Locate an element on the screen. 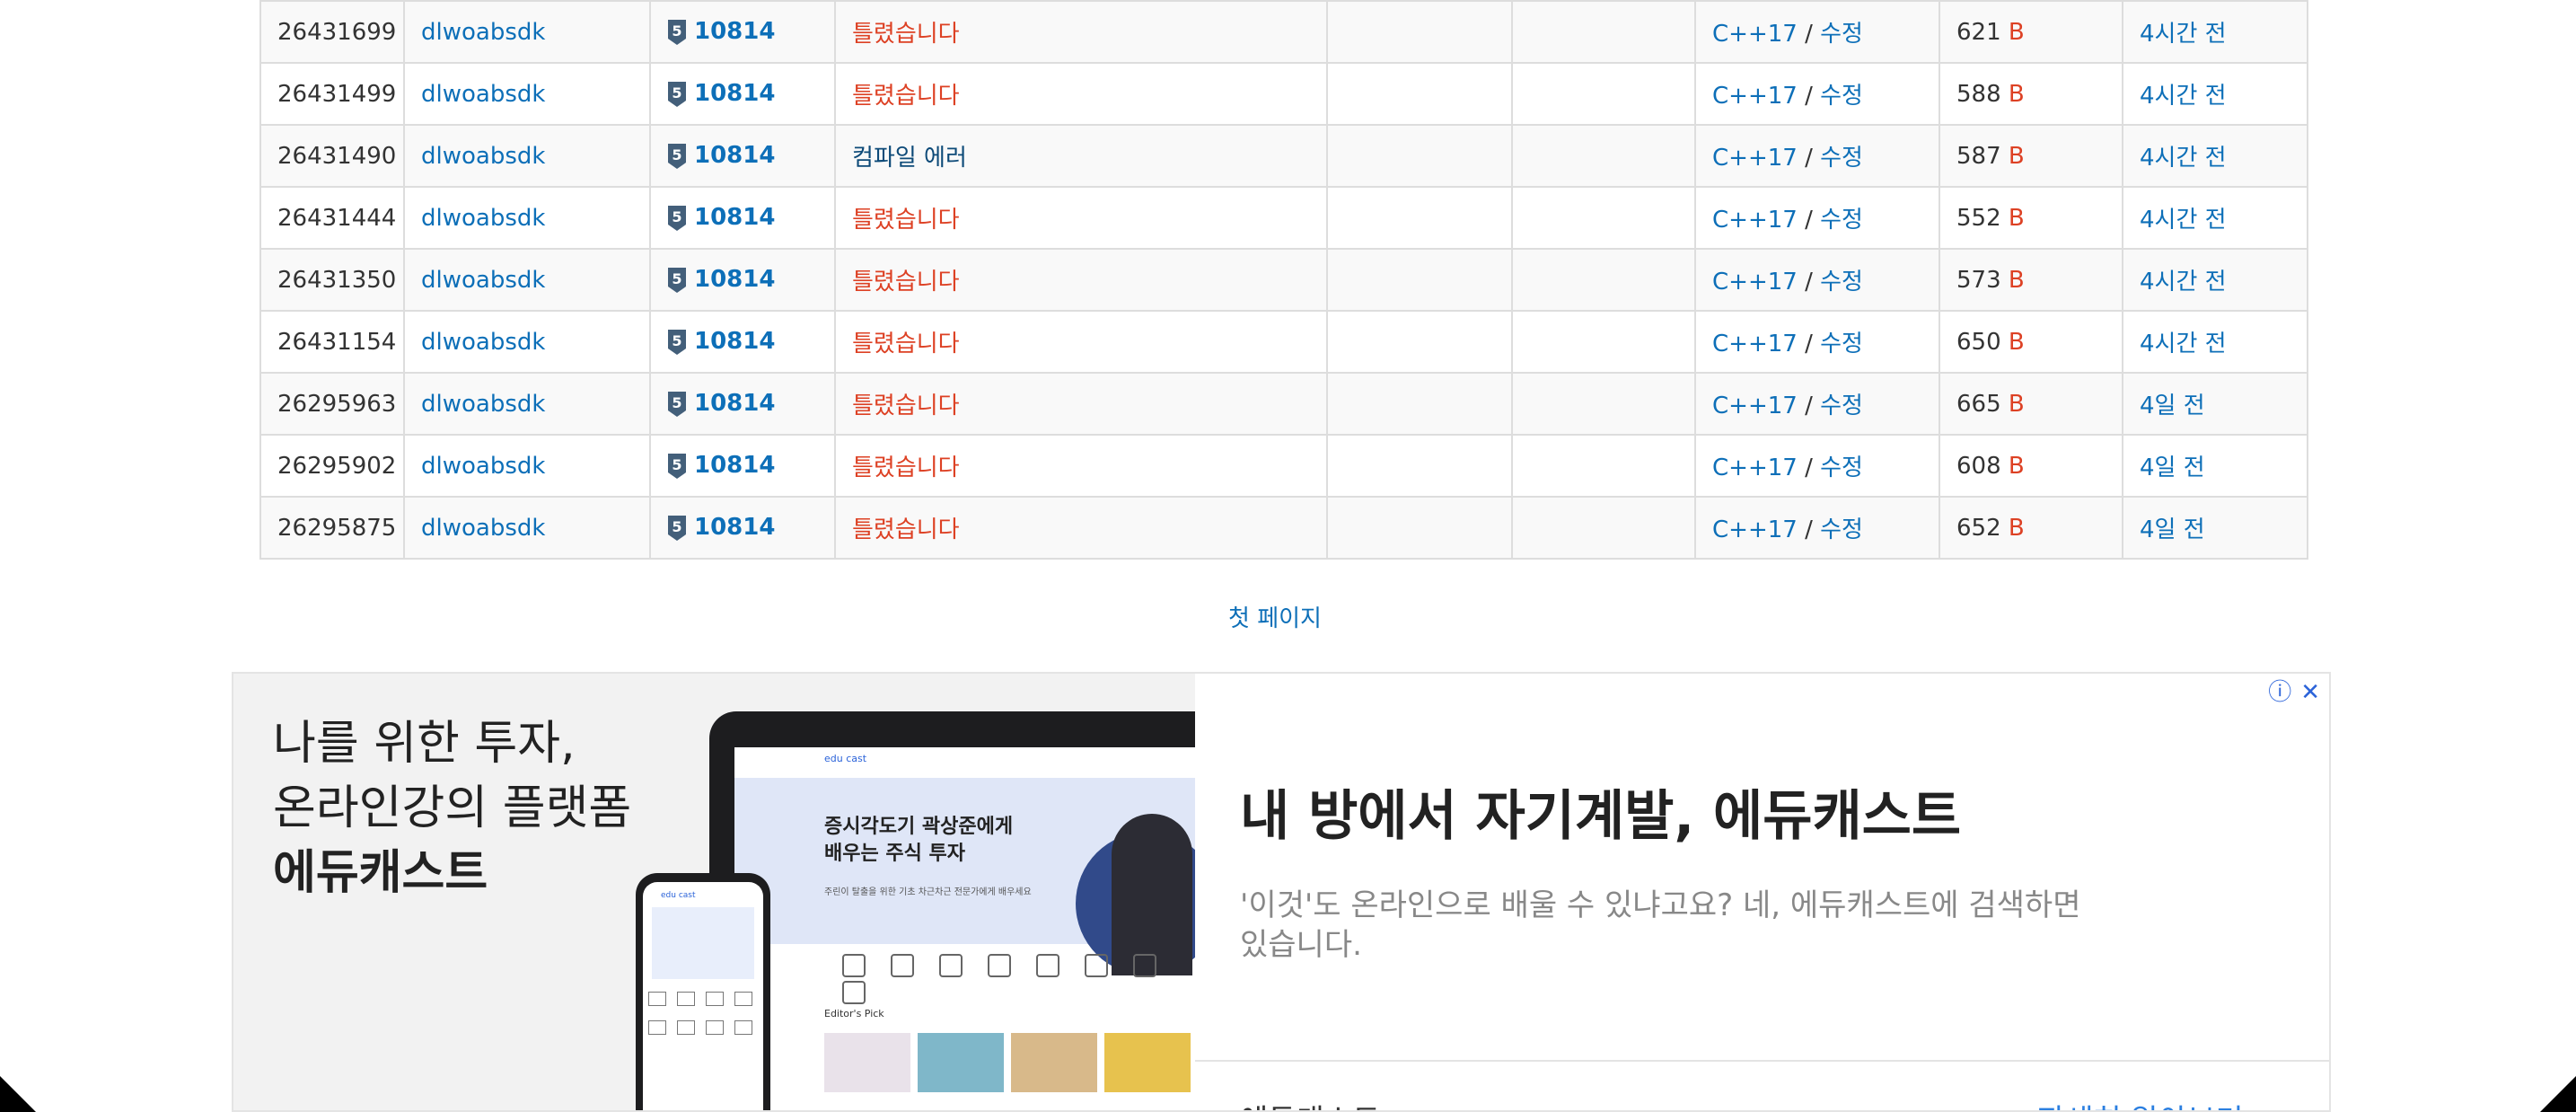 This screenshot has width=2576, height=1112. ad-cta-link: 자세히 알아보기 > is located at coordinates (2158, 1103).